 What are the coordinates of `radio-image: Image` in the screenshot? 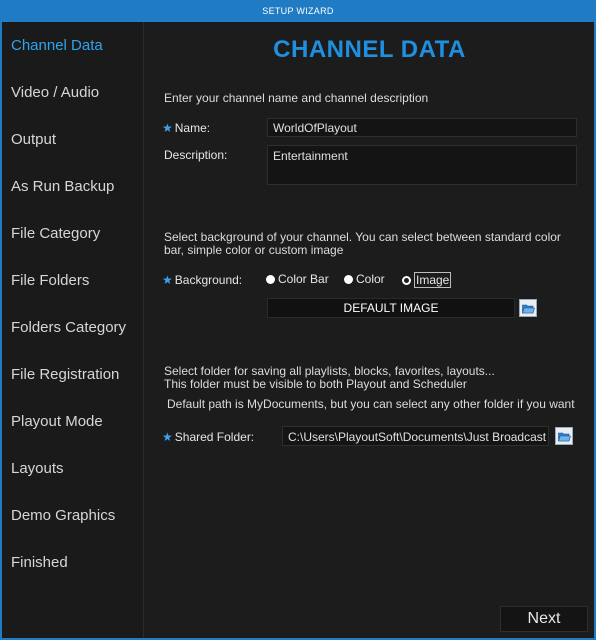 It's located at (427, 280).